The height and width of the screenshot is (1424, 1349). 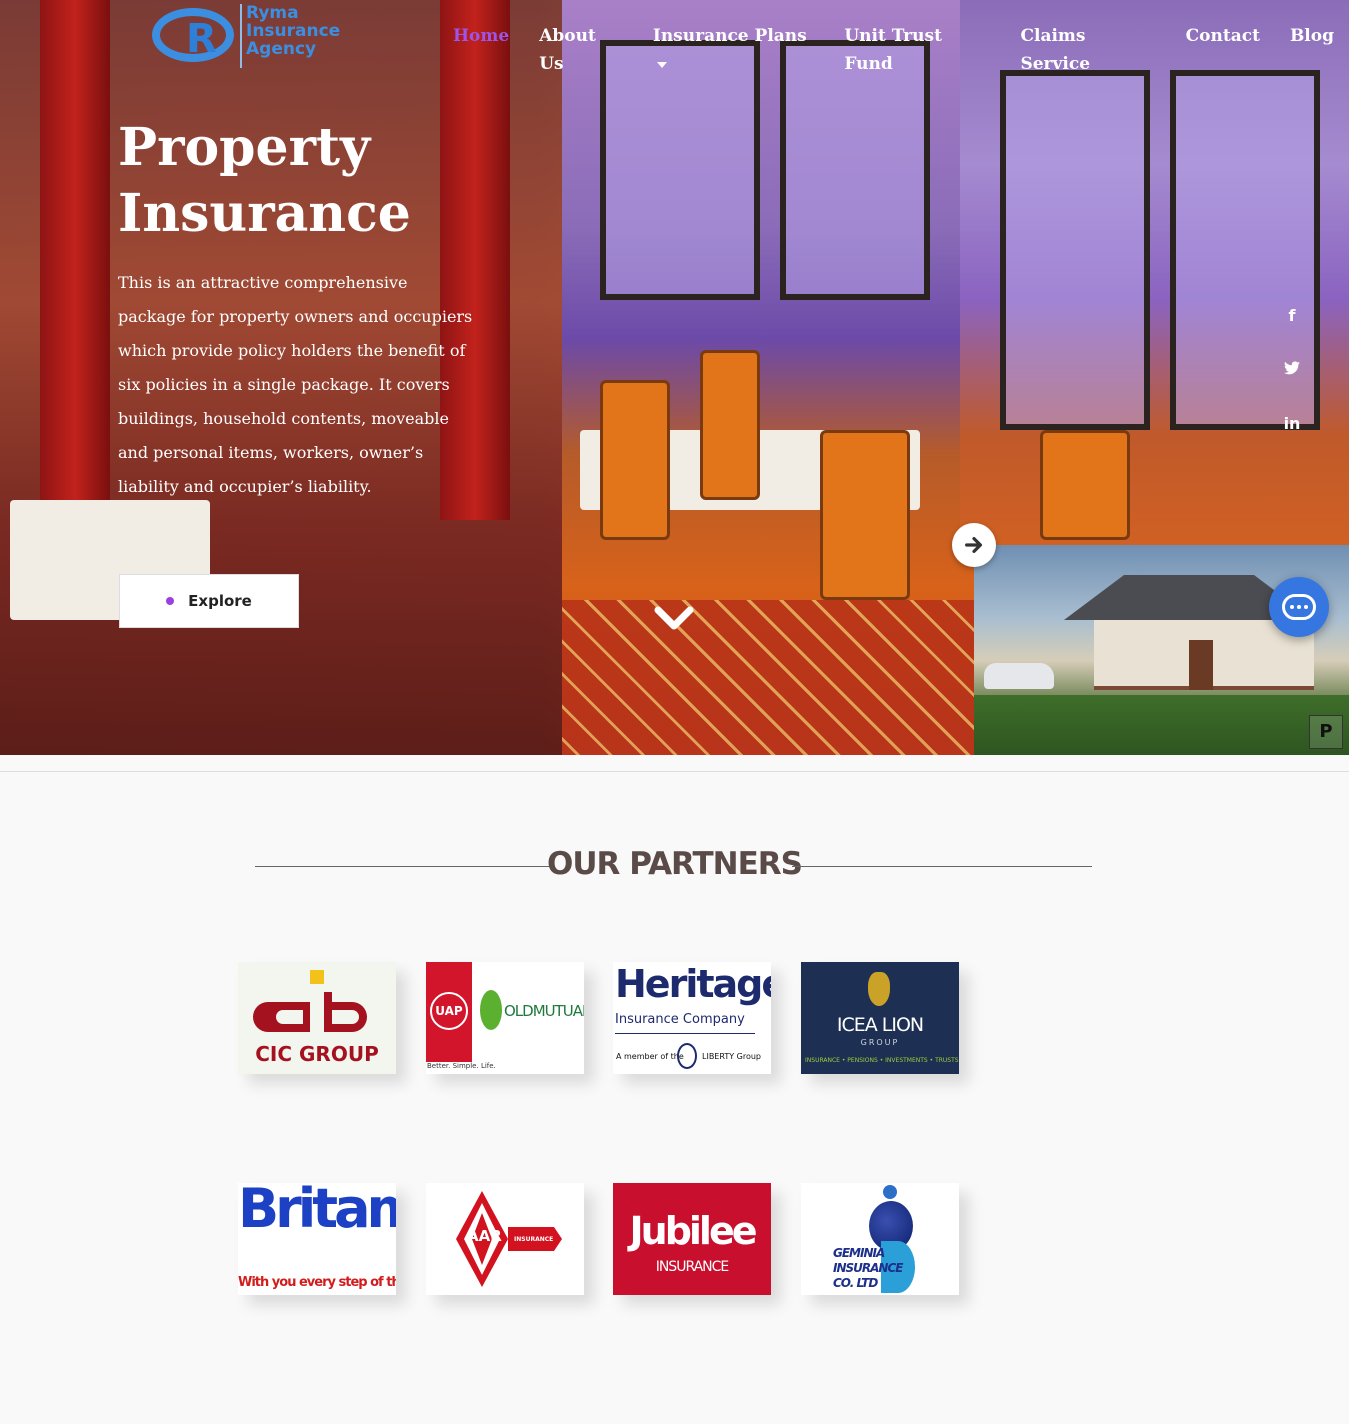 What do you see at coordinates (674, 618) in the screenshot?
I see `chevron-down-icon` at bounding box center [674, 618].